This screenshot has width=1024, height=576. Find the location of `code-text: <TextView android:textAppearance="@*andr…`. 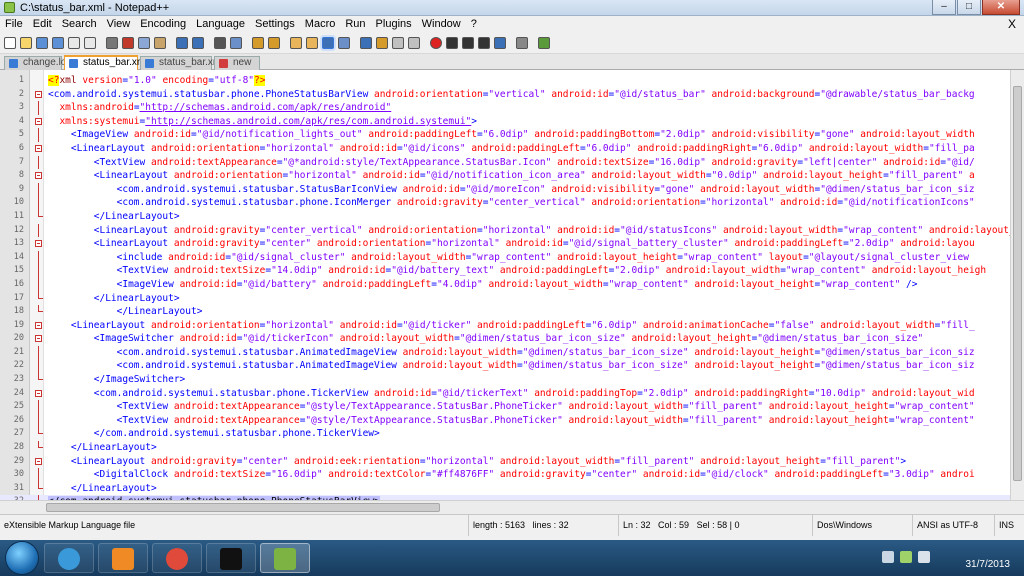

code-text: <TextView android:textAppearance="@*andr… is located at coordinates (511, 163).